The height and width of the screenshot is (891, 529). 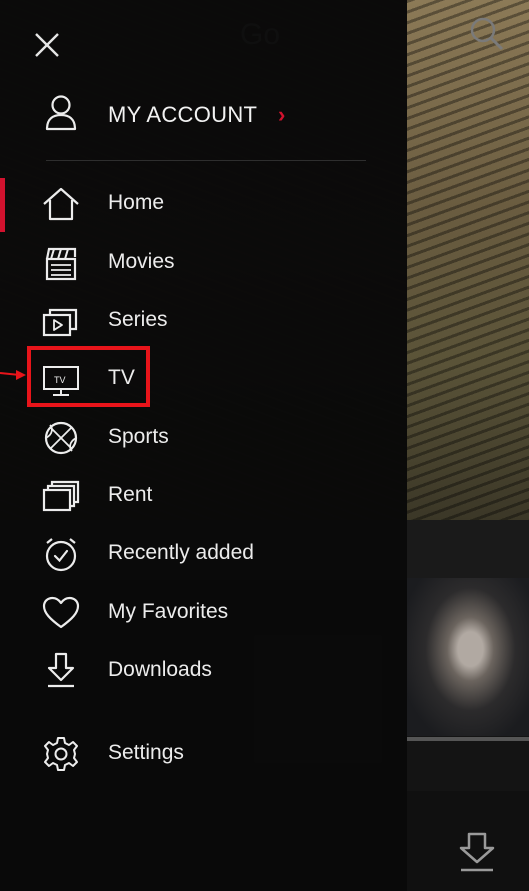 What do you see at coordinates (88, 376) in the screenshot?
I see `highlight-box` at bounding box center [88, 376].